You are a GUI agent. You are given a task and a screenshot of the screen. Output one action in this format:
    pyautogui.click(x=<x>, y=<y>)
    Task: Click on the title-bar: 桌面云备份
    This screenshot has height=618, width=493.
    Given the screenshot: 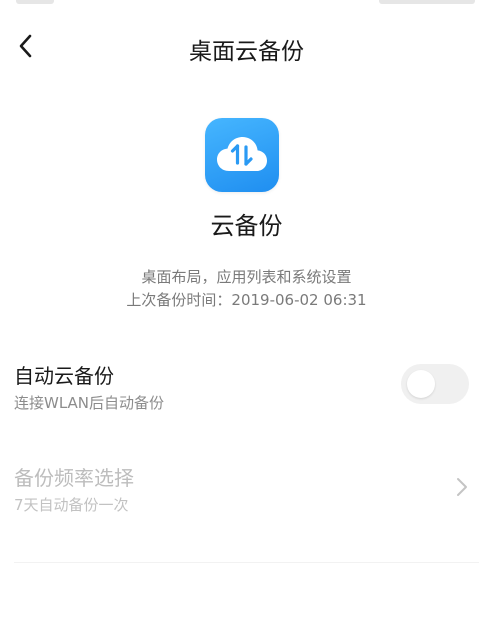 What is the action you would take?
    pyautogui.click(x=246, y=48)
    